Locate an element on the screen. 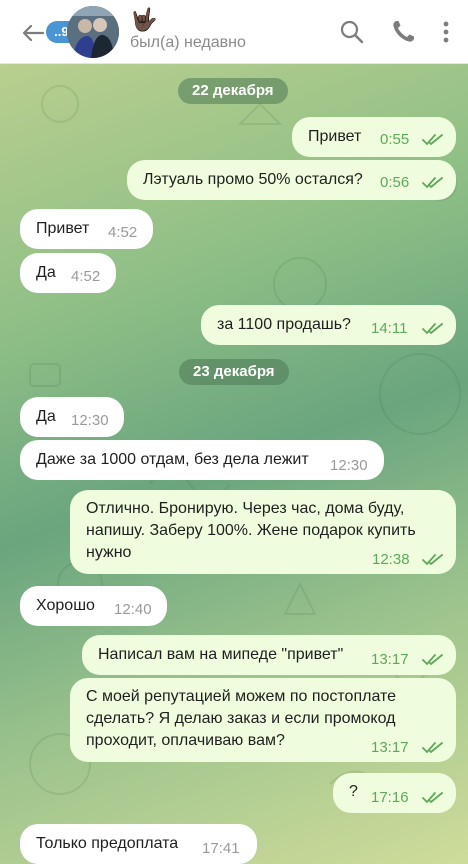  phone-icon is located at coordinates (403, 32).